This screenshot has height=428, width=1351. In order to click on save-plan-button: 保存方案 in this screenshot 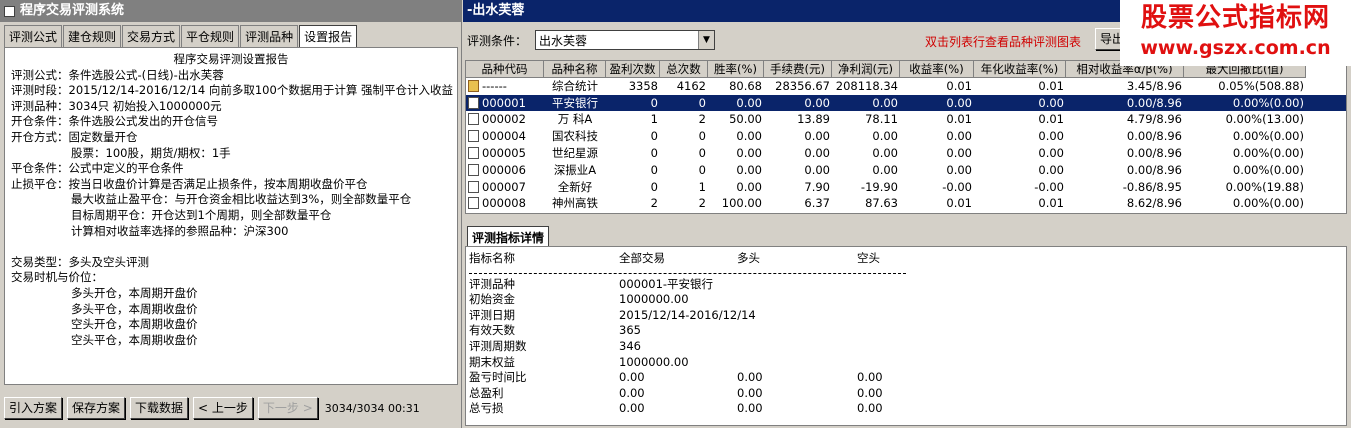, I will do `click(96, 408)`.